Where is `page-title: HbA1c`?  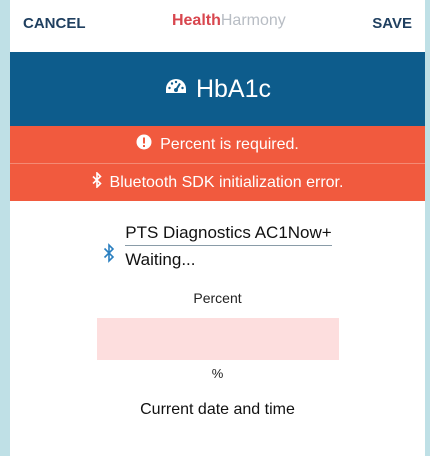 page-title: HbA1c is located at coordinates (233, 88).